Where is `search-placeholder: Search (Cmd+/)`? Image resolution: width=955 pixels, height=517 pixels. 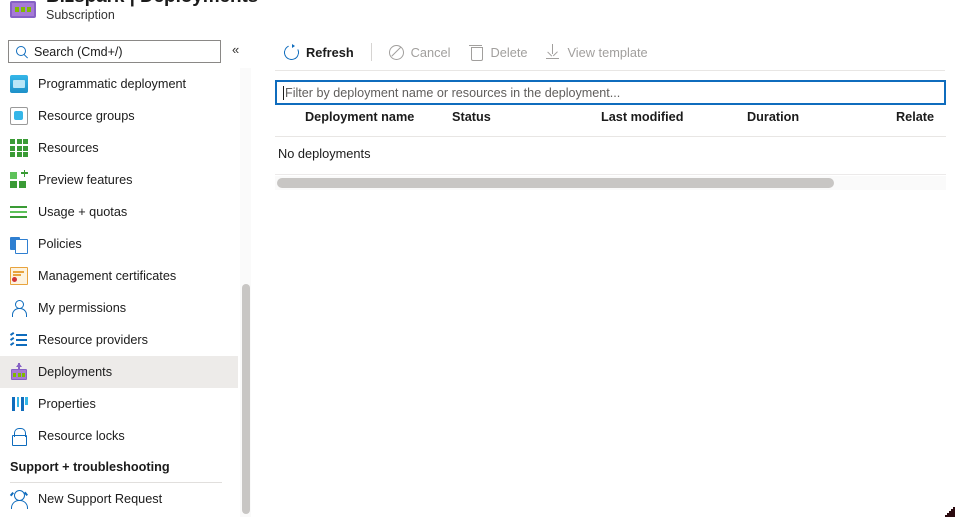
search-placeholder: Search (Cmd+/) is located at coordinates (78, 51).